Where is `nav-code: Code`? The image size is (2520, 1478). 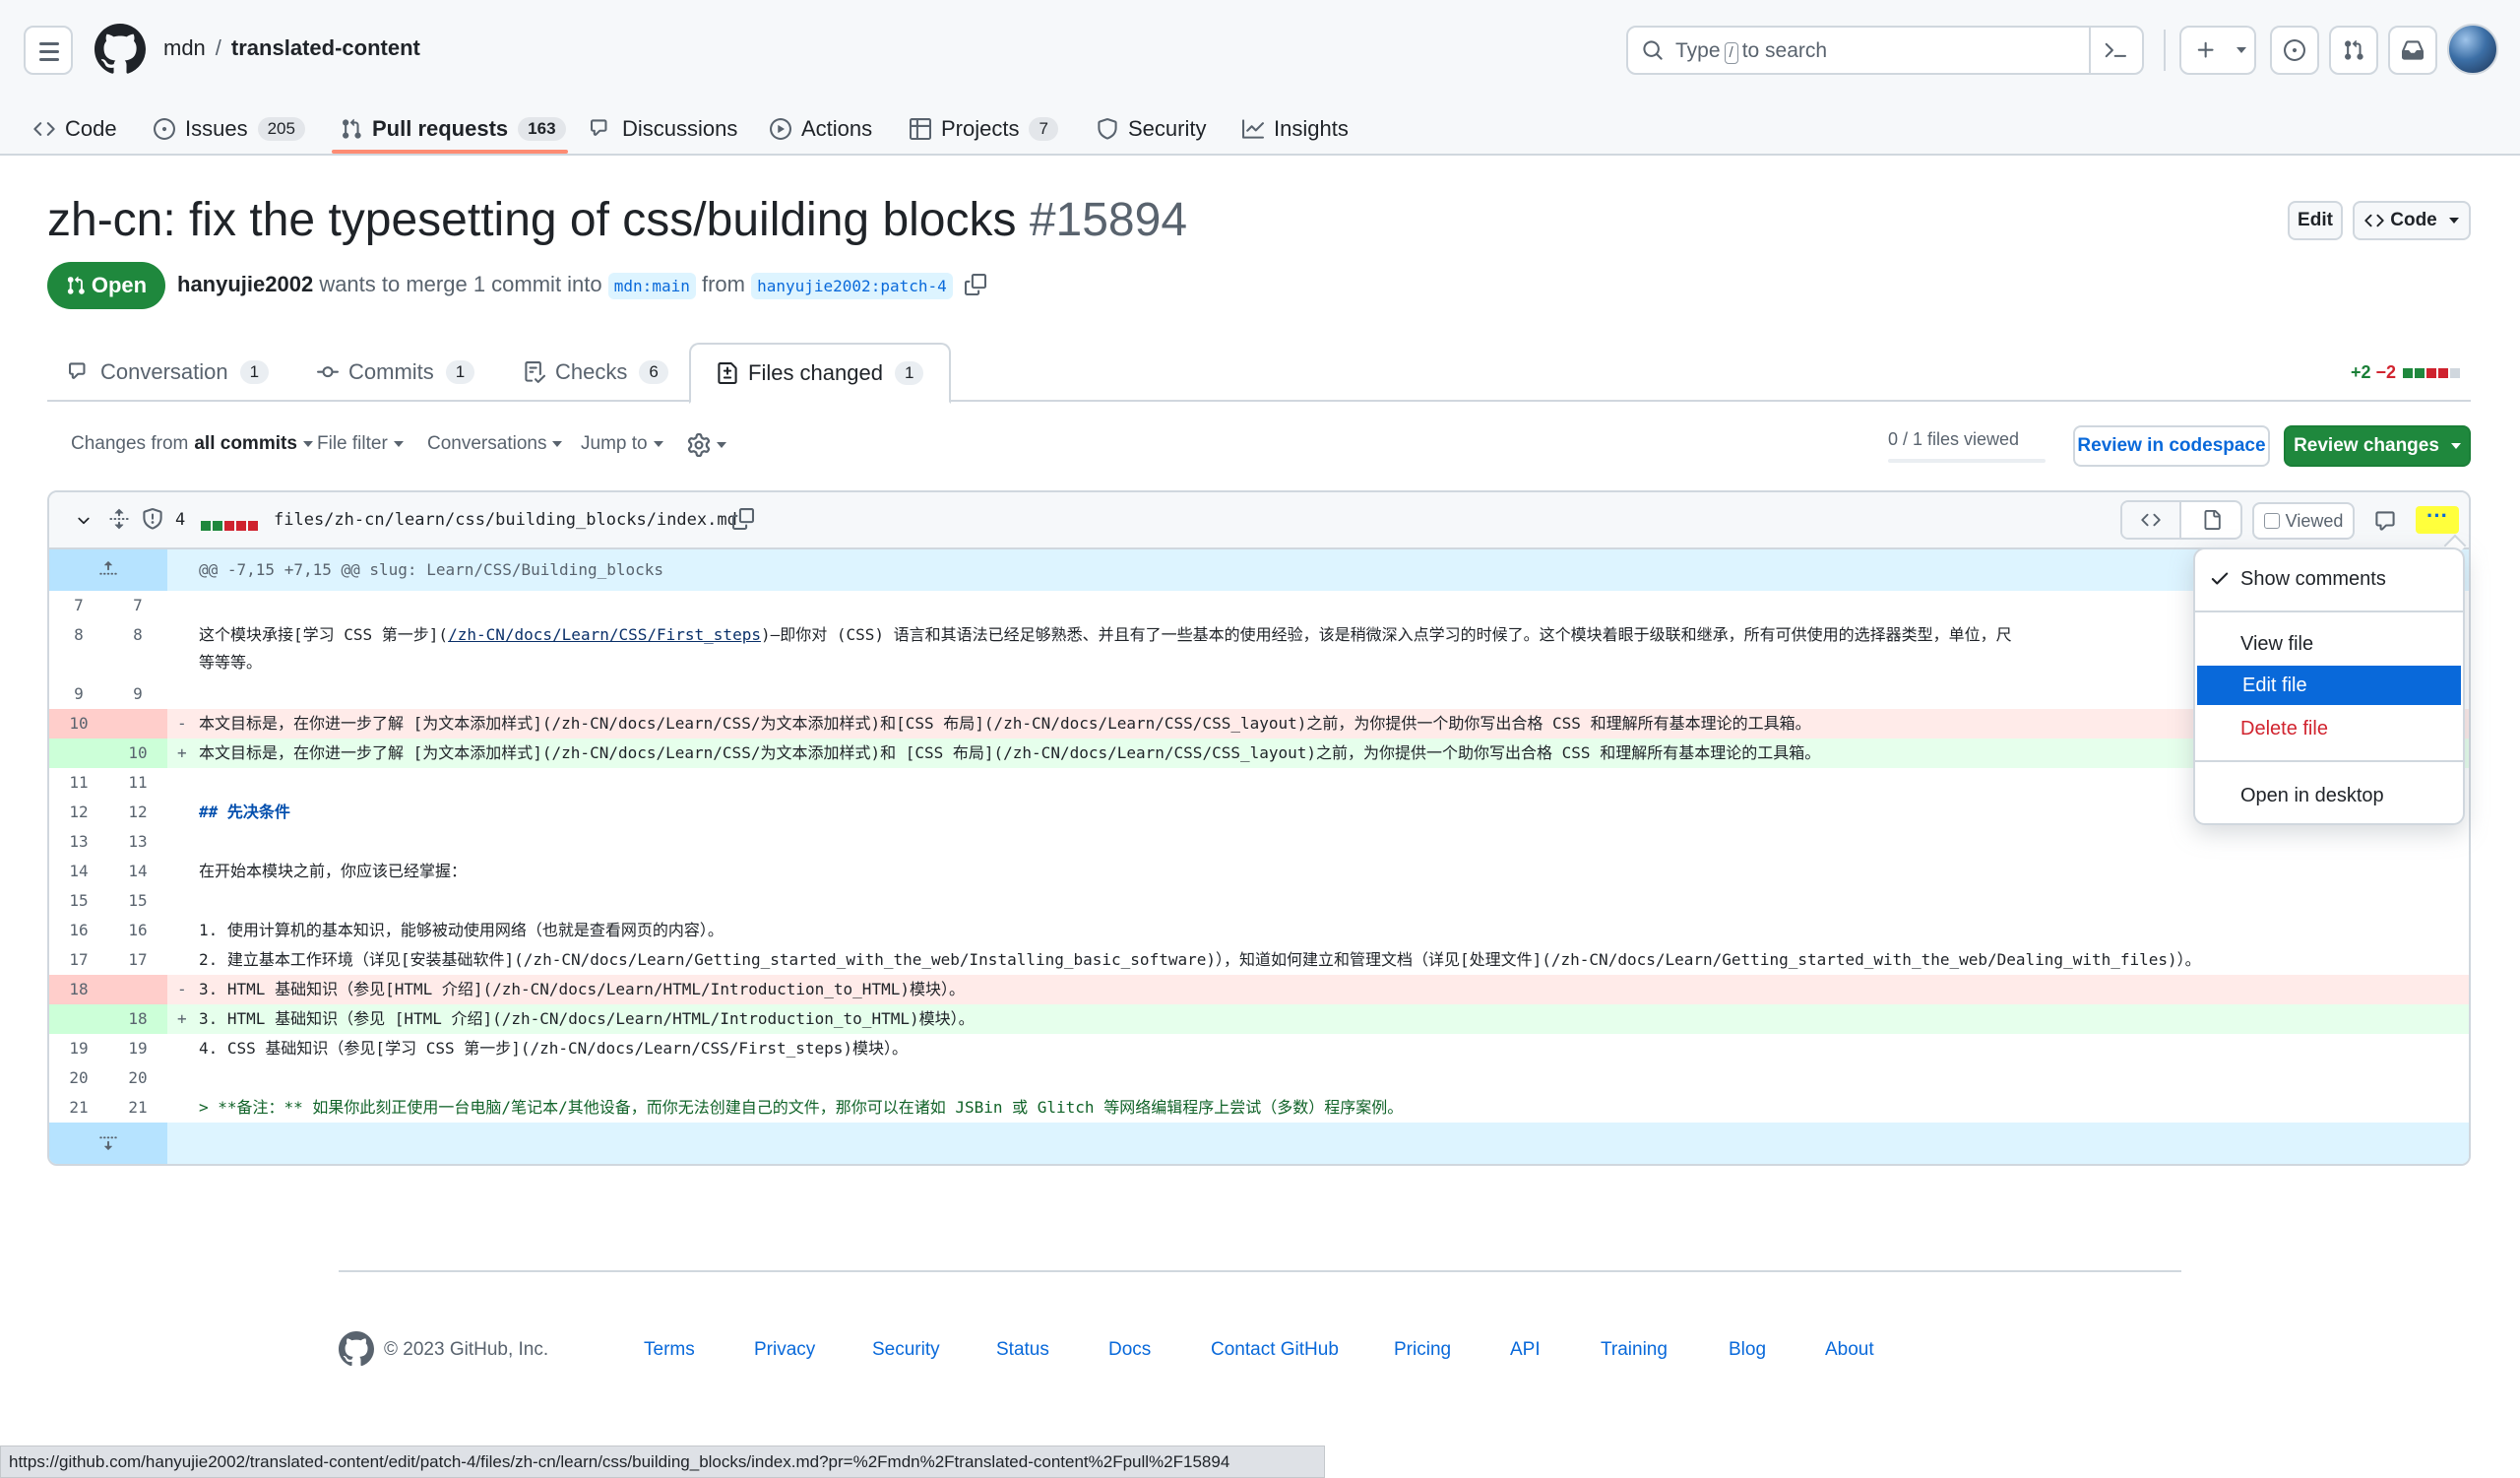 nav-code: Code is located at coordinates (75, 129).